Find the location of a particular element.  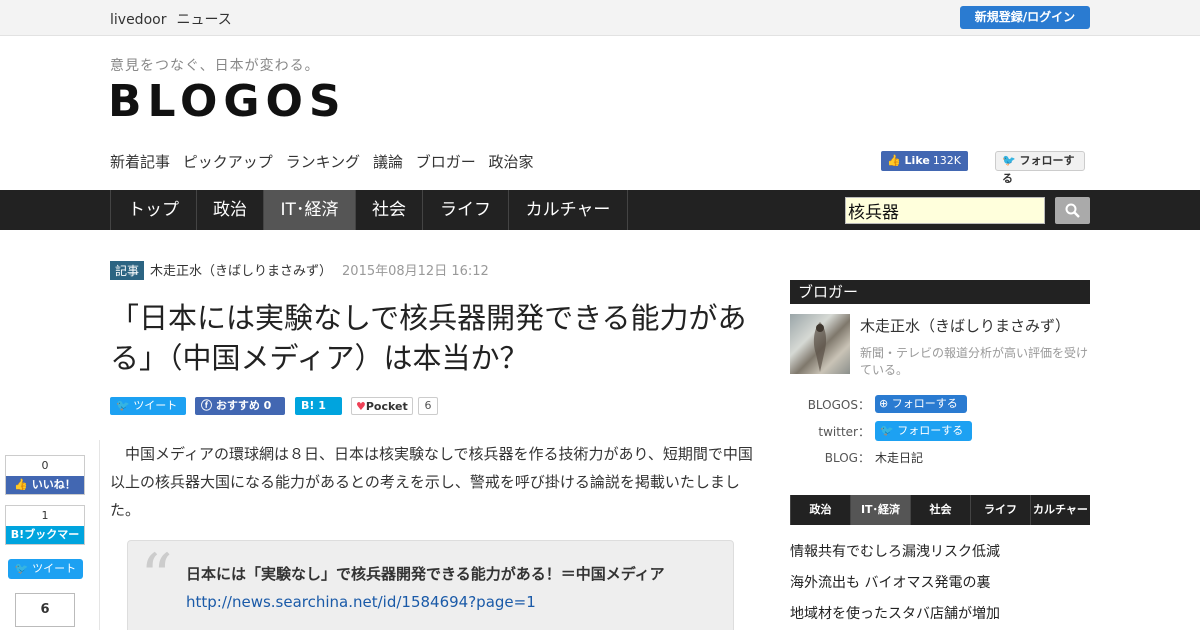

floating-pocket-count: 6 is located at coordinates (45, 610).